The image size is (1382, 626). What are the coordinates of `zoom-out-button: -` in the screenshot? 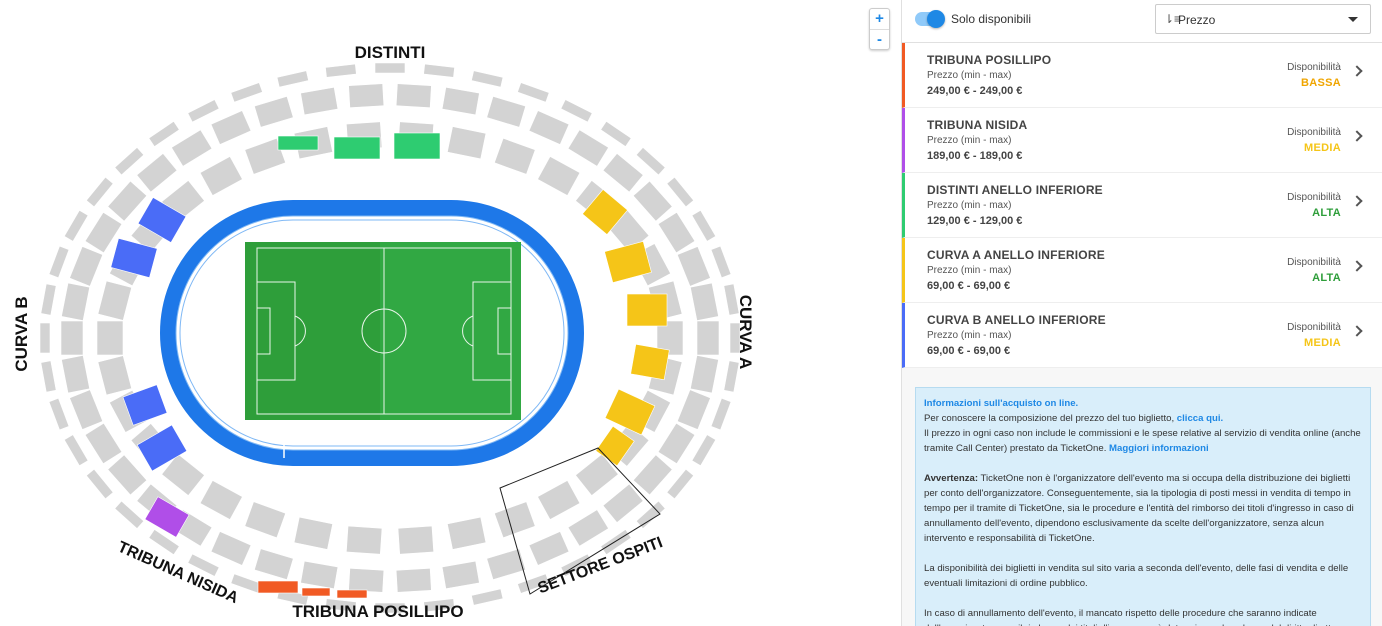 It's located at (879, 39).